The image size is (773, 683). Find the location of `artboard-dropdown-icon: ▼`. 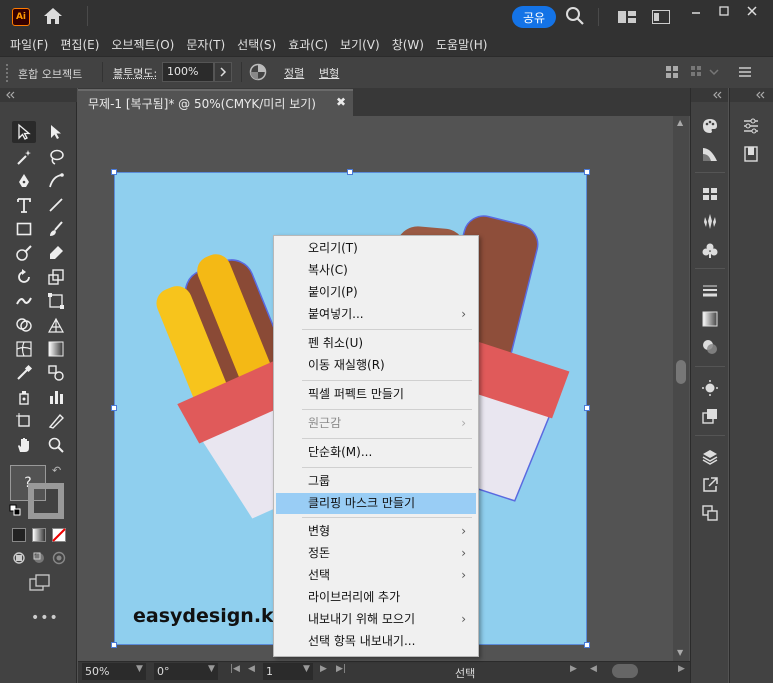

artboard-dropdown-icon: ▼ is located at coordinates (306, 669).